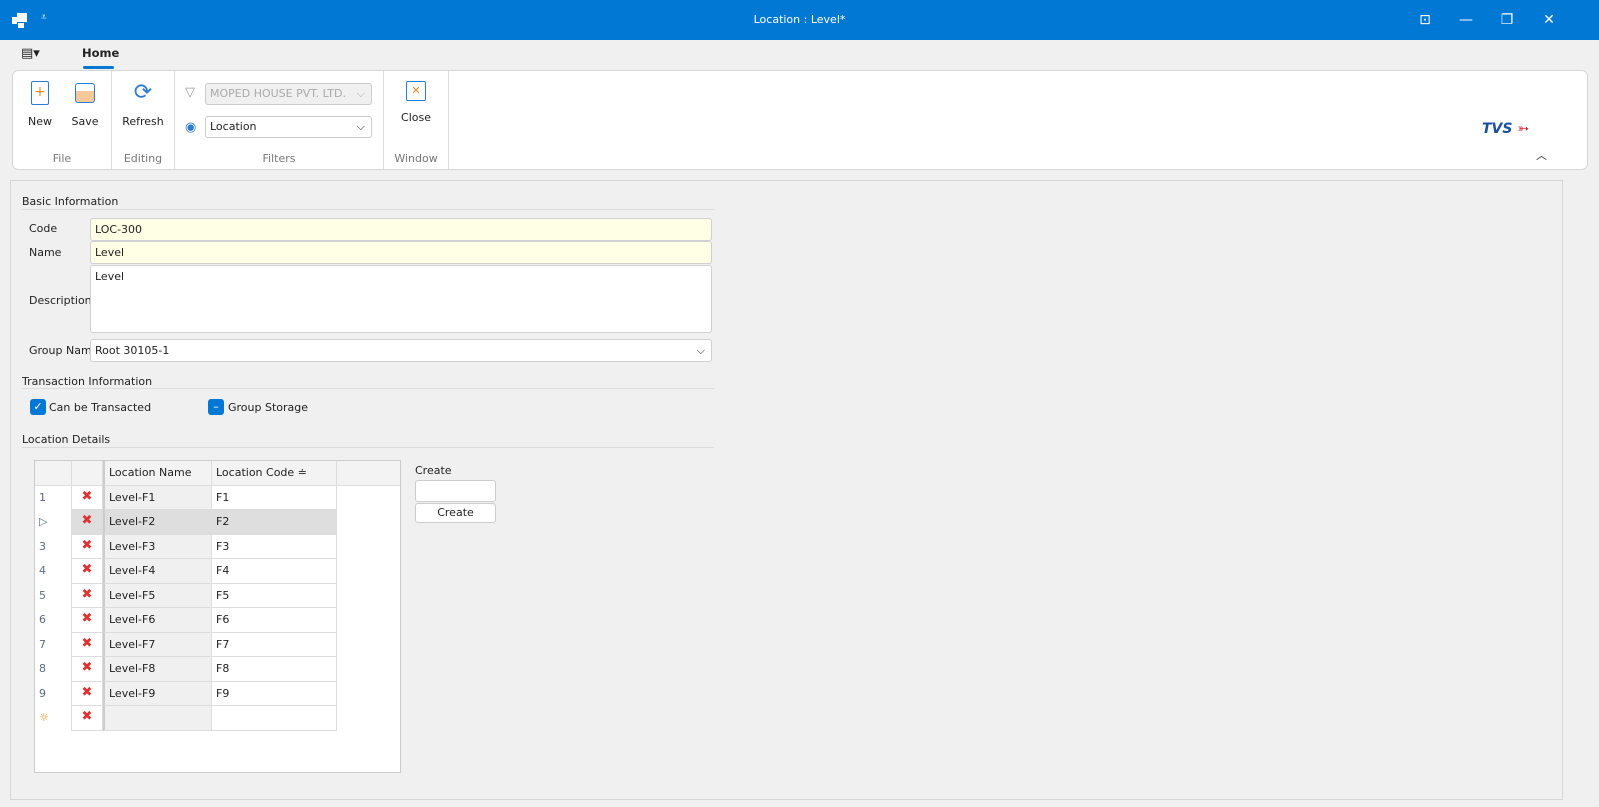 Image resolution: width=1599 pixels, height=807 pixels. I want to click on location-name-cell: Level-F4, so click(157, 571).